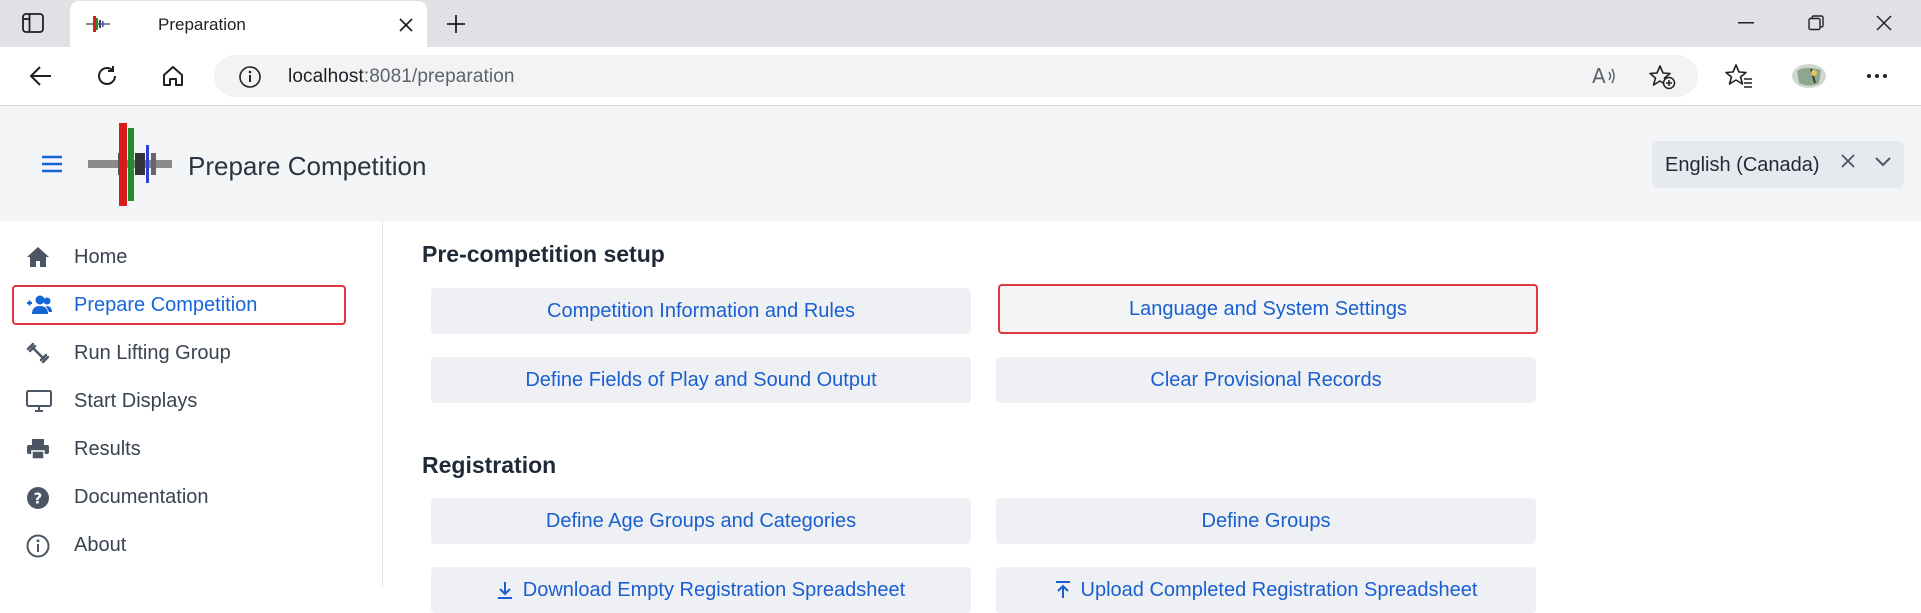 The width and height of the screenshot is (1921, 613). Describe the element at coordinates (38, 353) in the screenshot. I see `dumbbell-icon` at that location.